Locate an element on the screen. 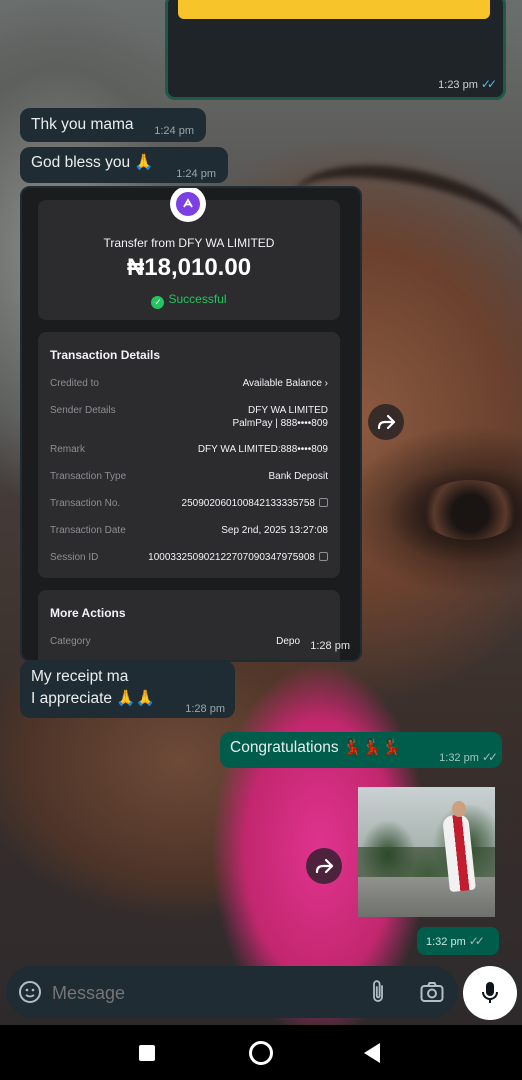  outgoing-message: Congratulations 💃🏾💃🏾💃🏾 1:32 pm ✓✓ is located at coordinates (361, 750).